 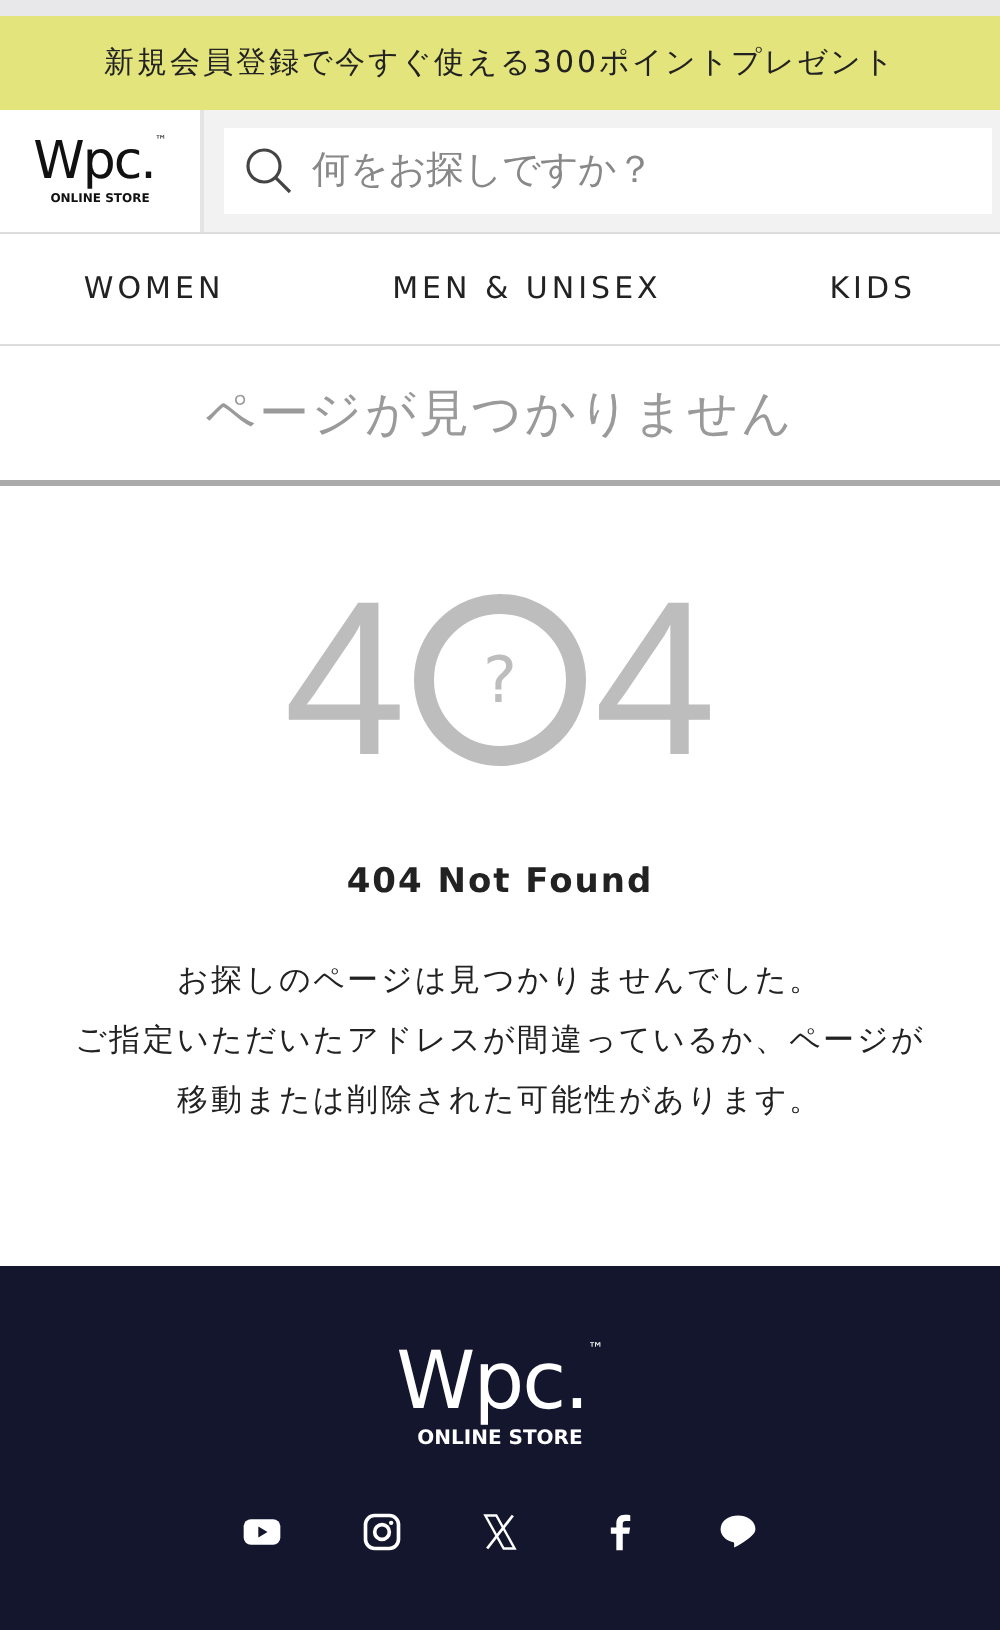 I want to click on nav-link: MEN & UNISEX, so click(x=527, y=289).